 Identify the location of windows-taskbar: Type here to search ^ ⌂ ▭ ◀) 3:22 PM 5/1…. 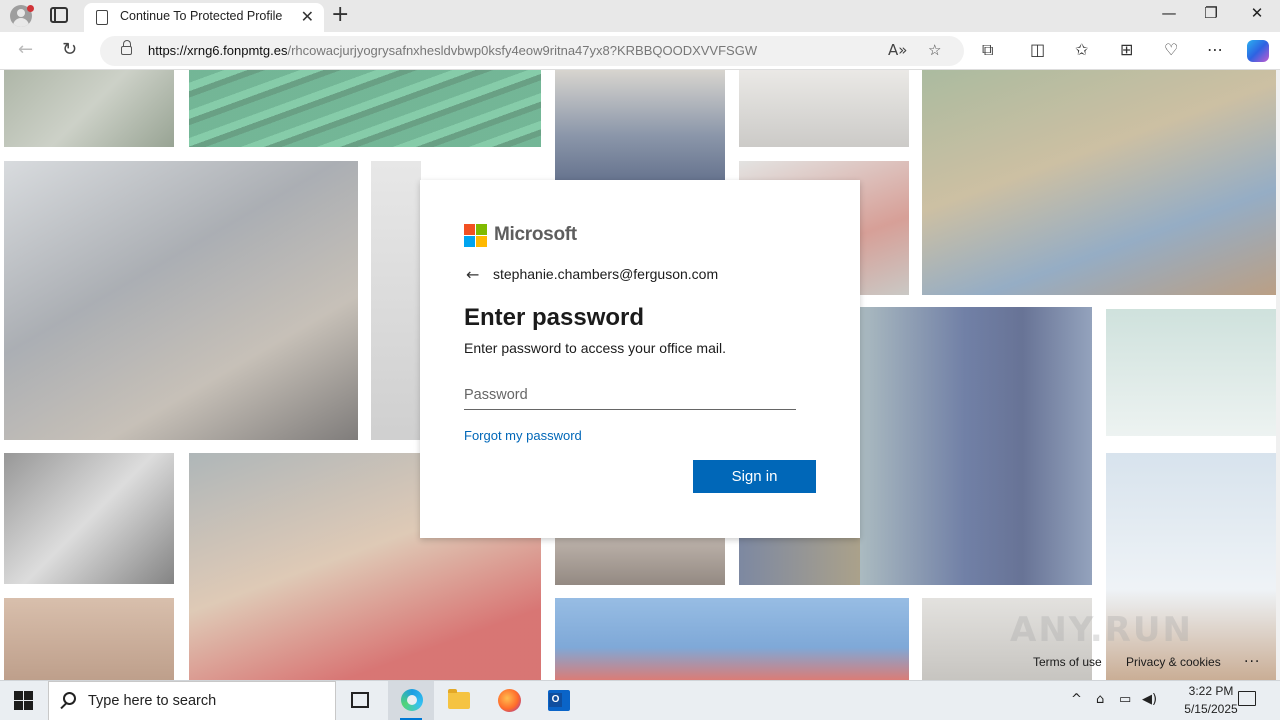
(640, 700).